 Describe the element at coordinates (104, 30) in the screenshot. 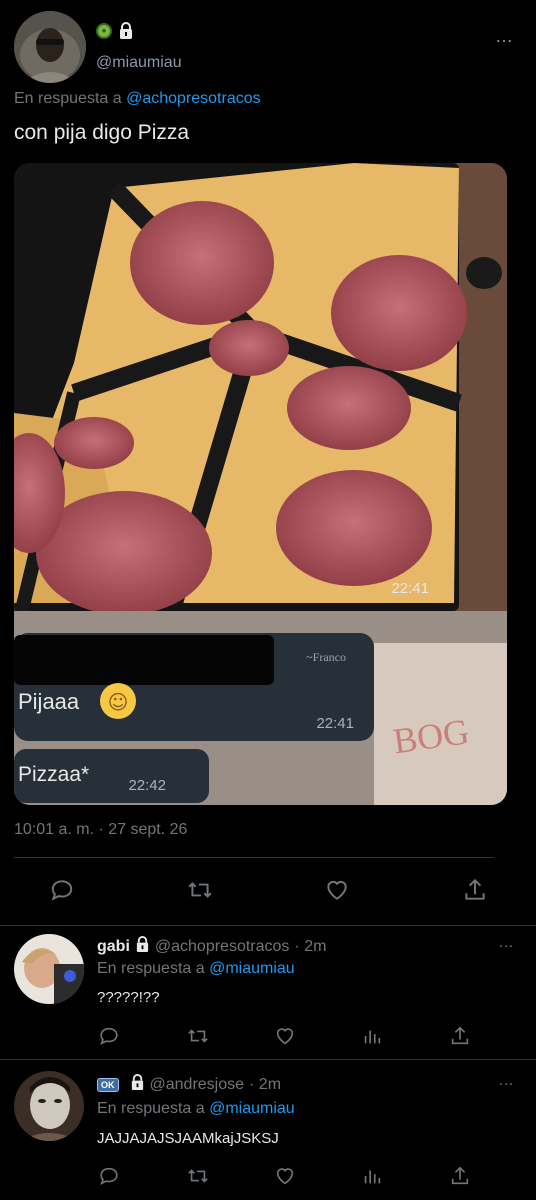

I see `kiwi-emoji-icon: ●` at that location.